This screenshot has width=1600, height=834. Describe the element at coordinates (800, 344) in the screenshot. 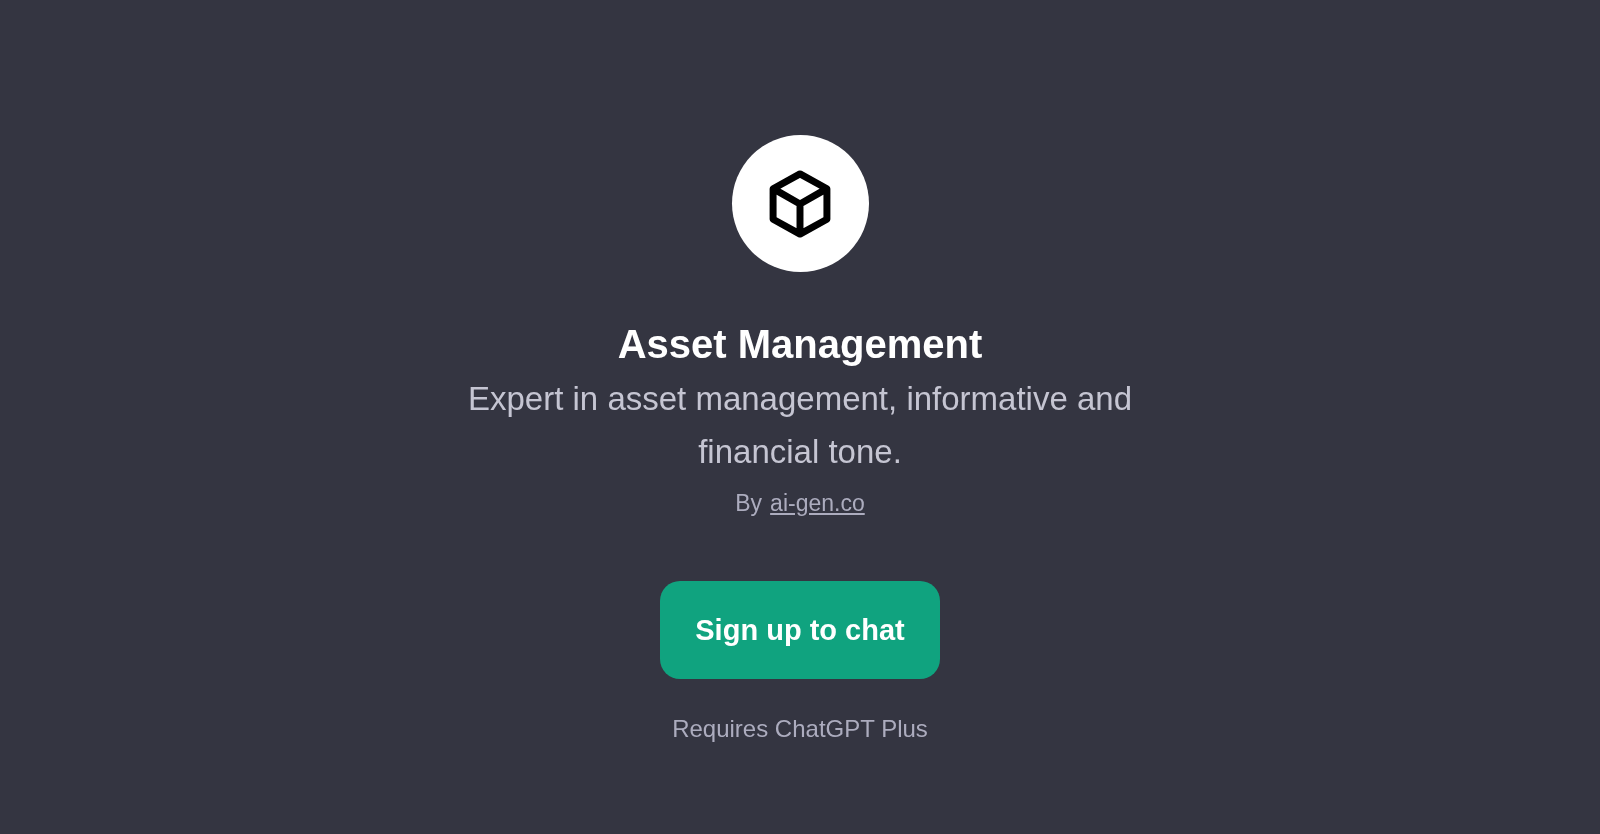

I see `gpt-title: Asset Management` at that location.